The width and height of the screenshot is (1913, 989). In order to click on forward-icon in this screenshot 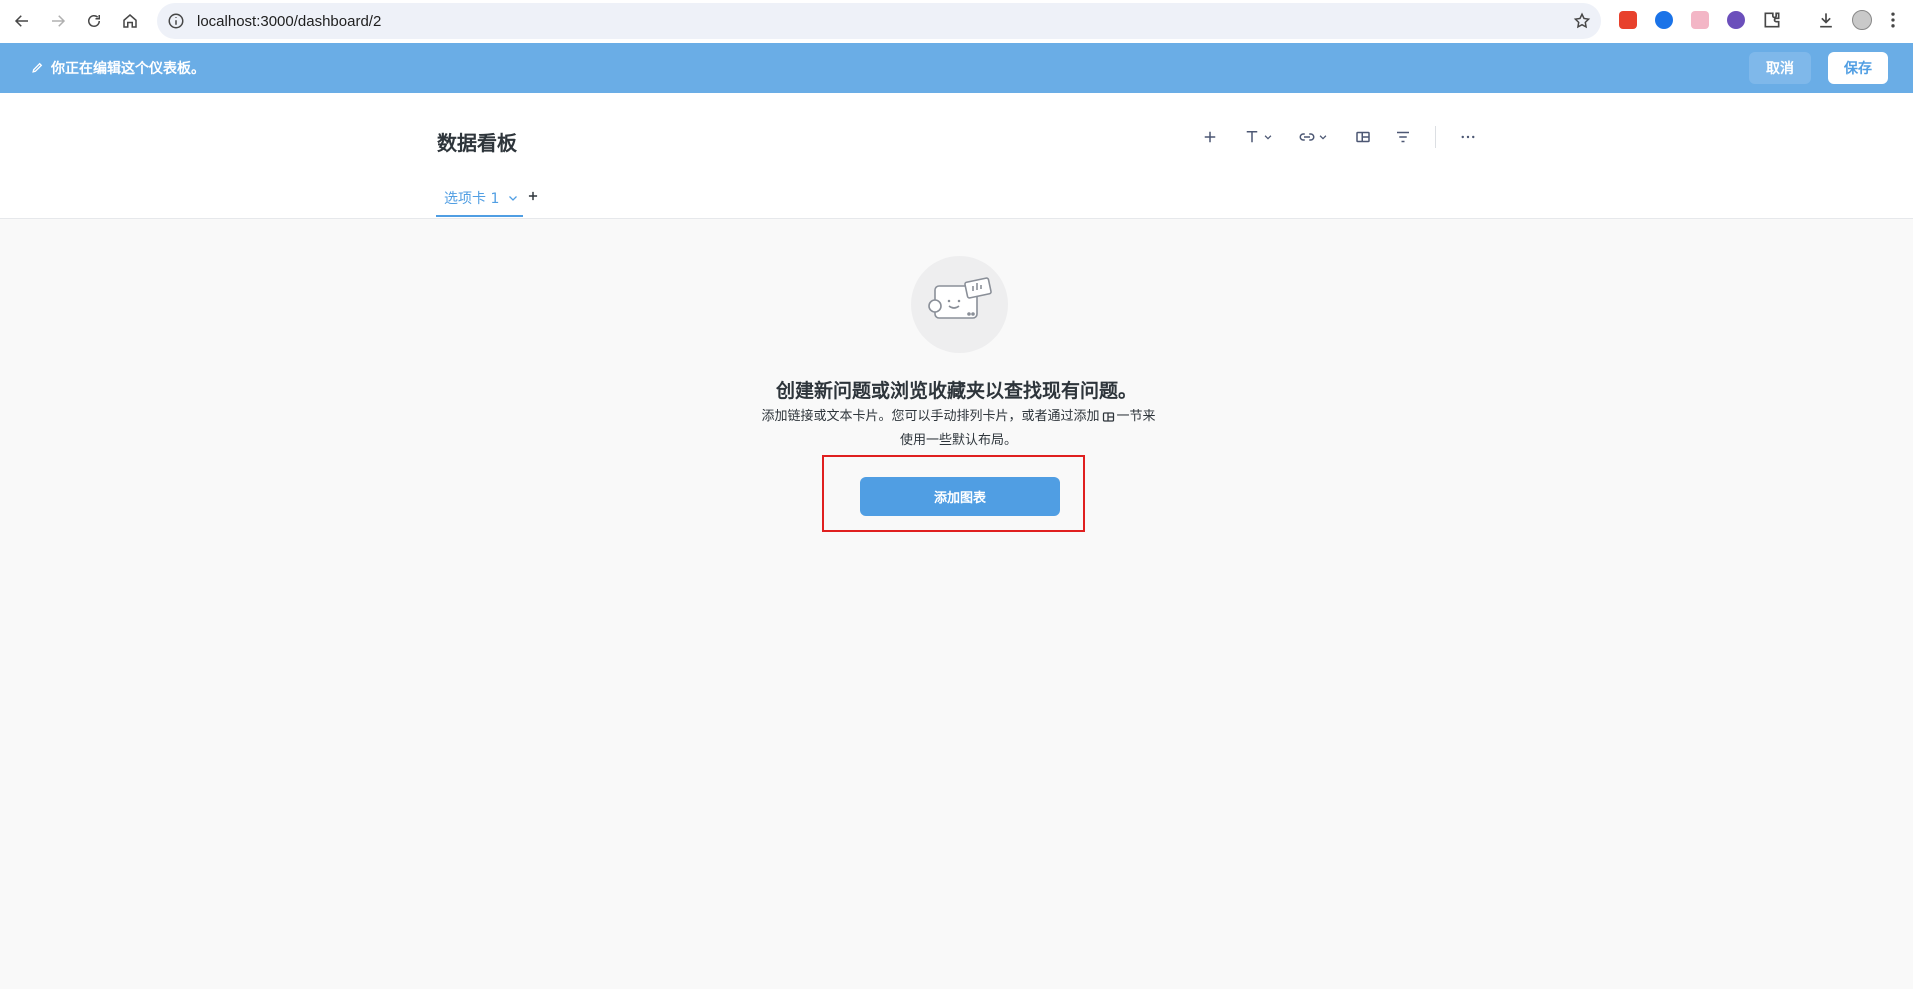, I will do `click(58, 21)`.